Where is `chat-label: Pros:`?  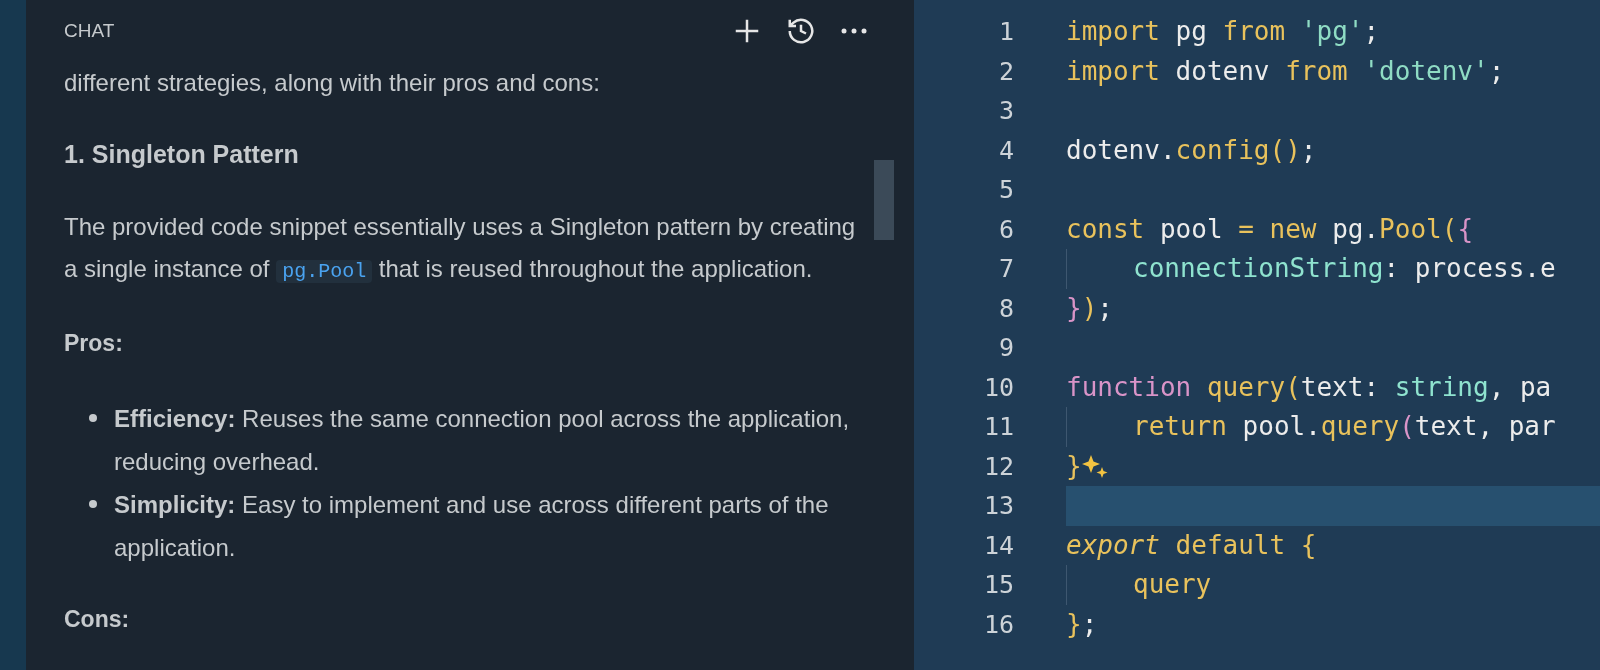 chat-label: Pros: is located at coordinates (94, 343).